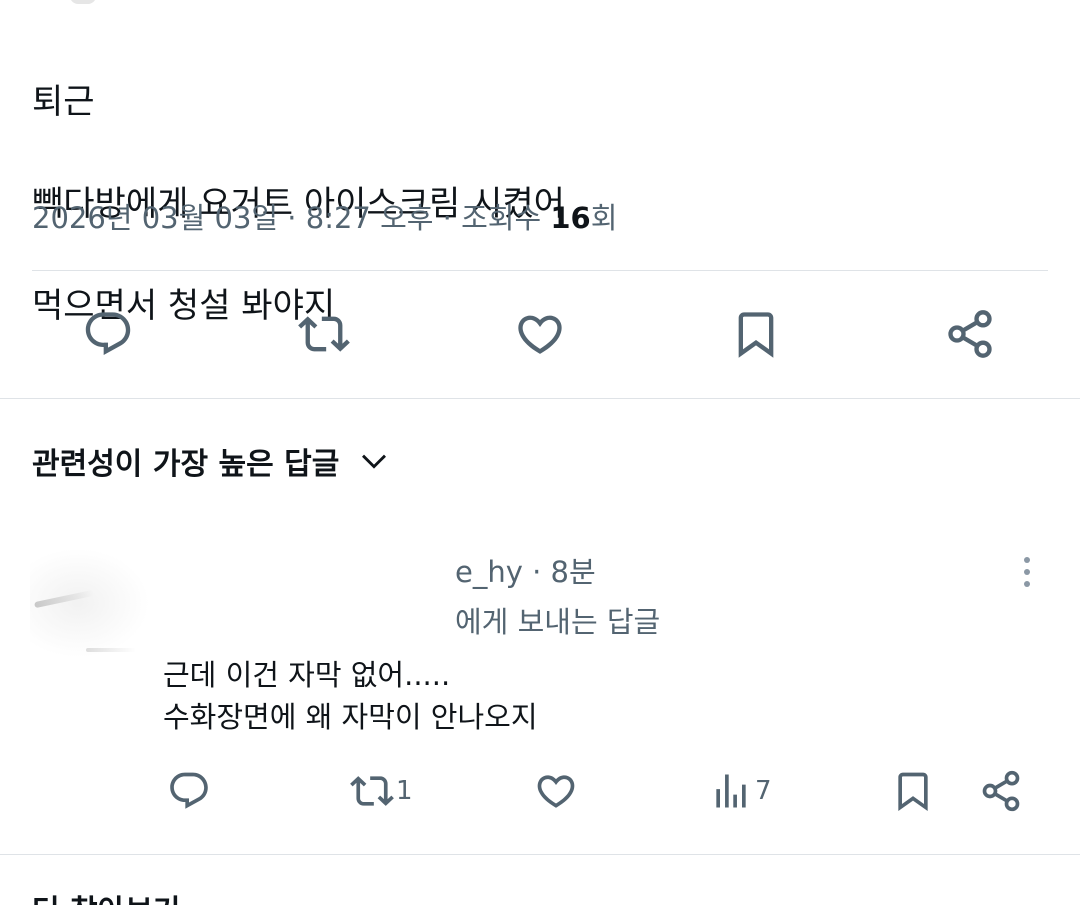  I want to click on replies-sort-label: 관련성이 가장 높은 답글, so click(186, 464).